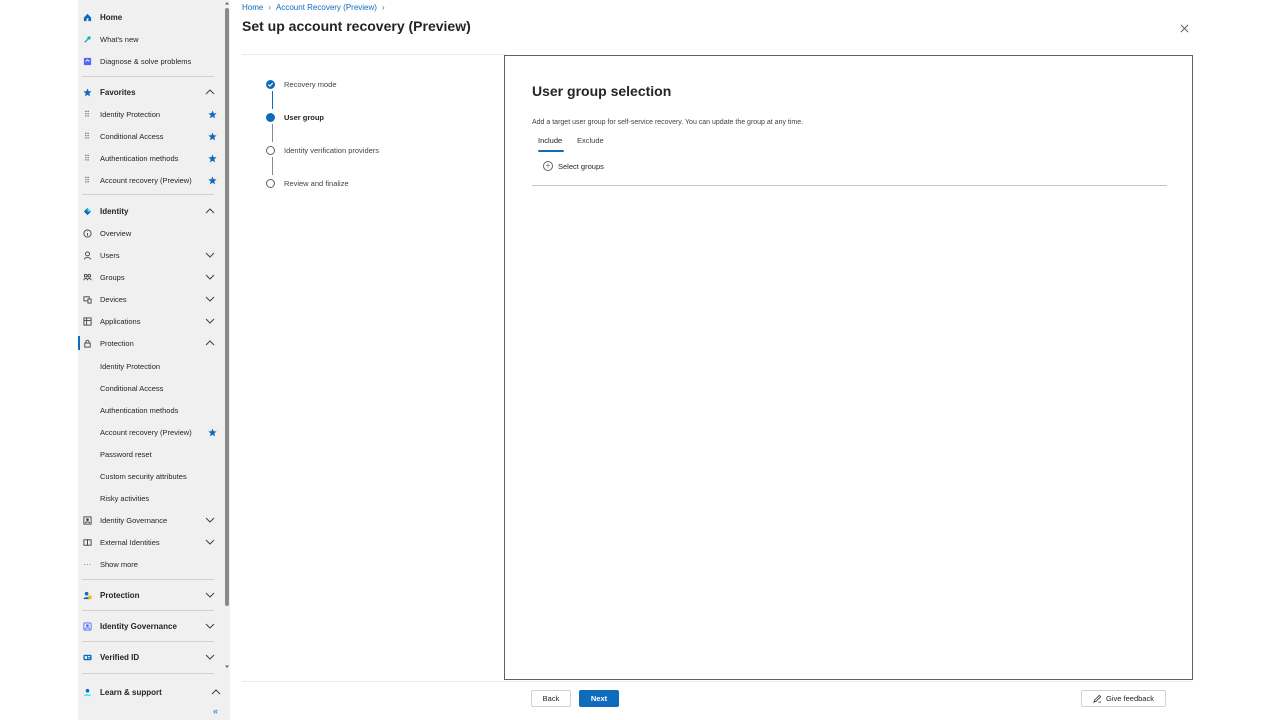  Describe the element at coordinates (150, 626) in the screenshot. I see `sidebar-section-identity-governance: Identity Governance` at that location.